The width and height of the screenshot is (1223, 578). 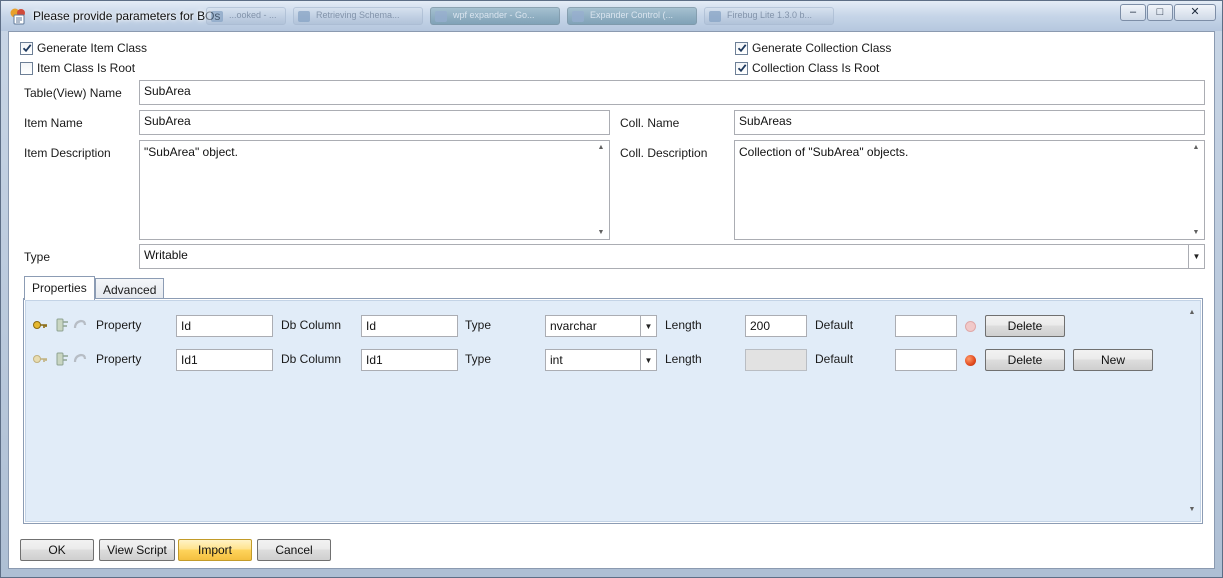 What do you see at coordinates (374, 190) in the screenshot?
I see `item-description-textarea: "SubArea" object. ▲ ▼` at bounding box center [374, 190].